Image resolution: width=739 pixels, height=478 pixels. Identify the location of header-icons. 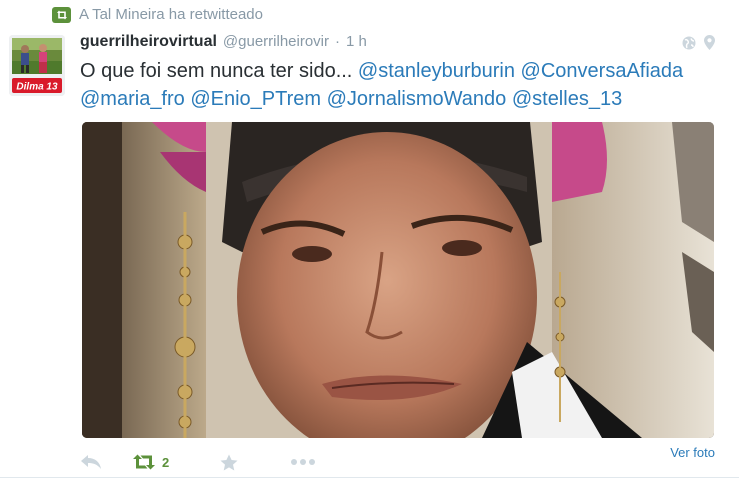
(698, 45).